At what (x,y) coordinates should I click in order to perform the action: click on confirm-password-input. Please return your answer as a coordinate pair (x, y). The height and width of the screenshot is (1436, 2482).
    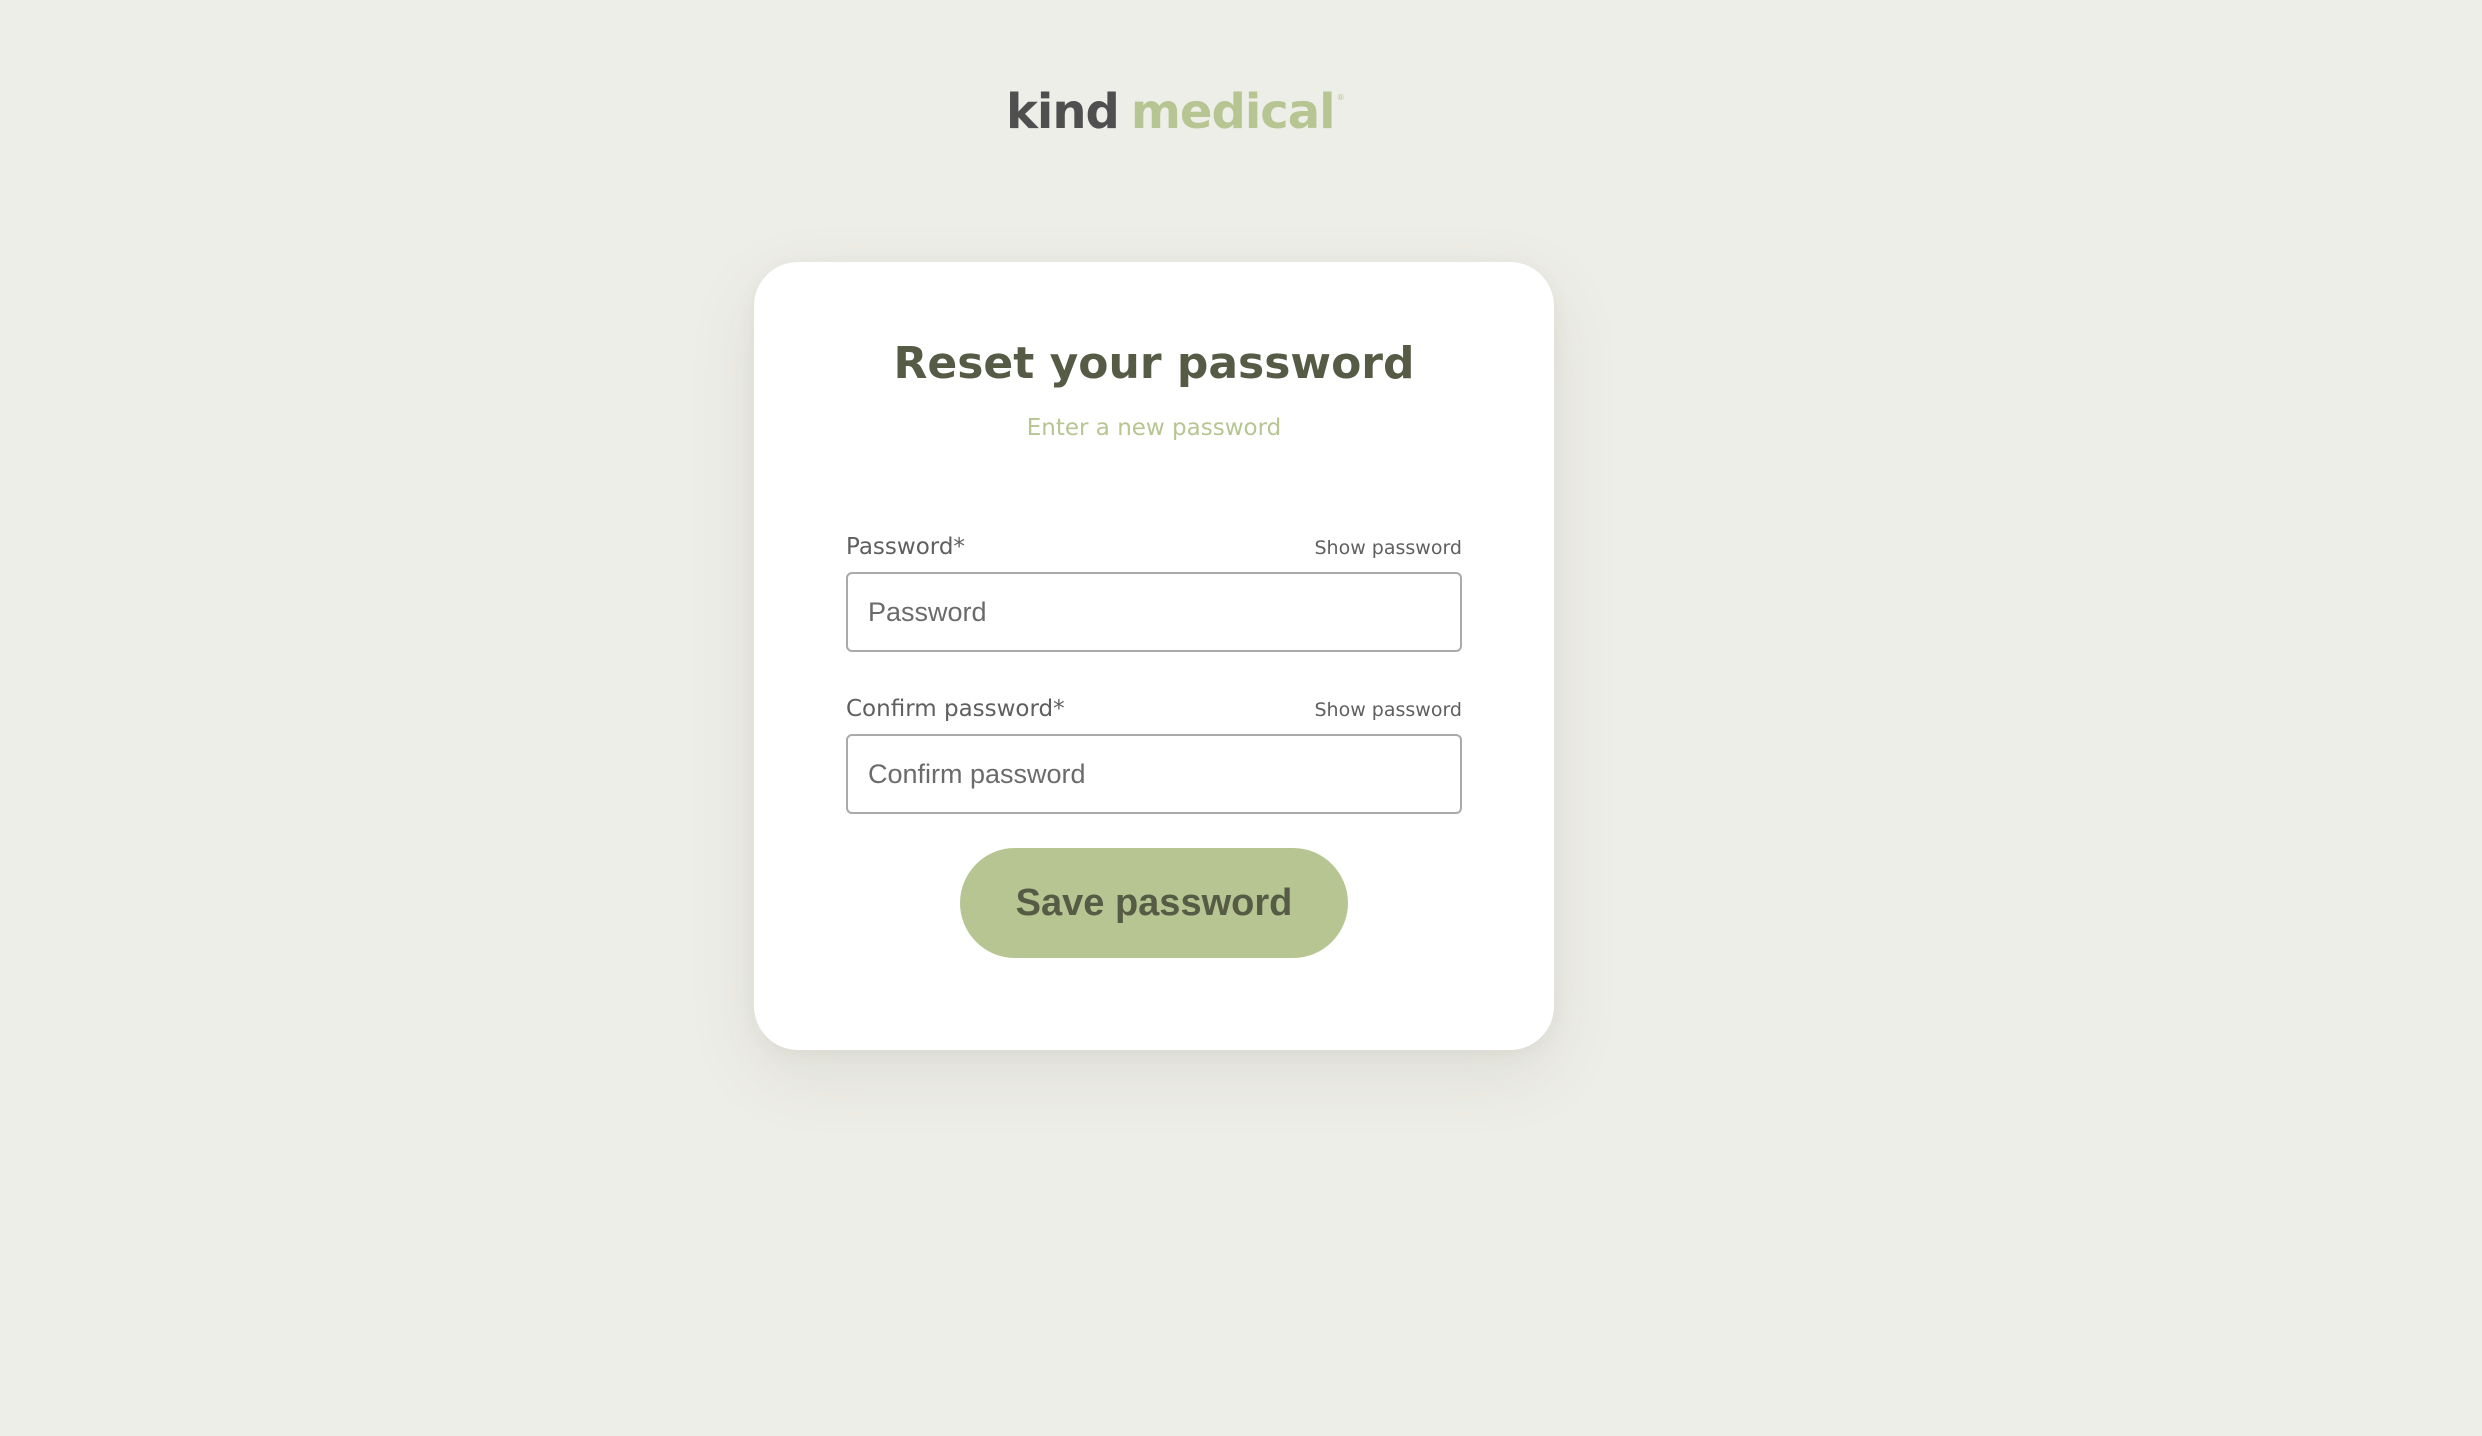
    Looking at the image, I should click on (1154, 774).